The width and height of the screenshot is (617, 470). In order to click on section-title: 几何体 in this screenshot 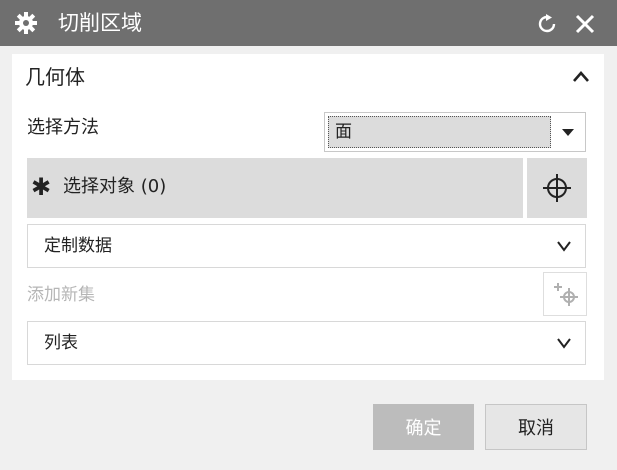, I will do `click(55, 77)`.